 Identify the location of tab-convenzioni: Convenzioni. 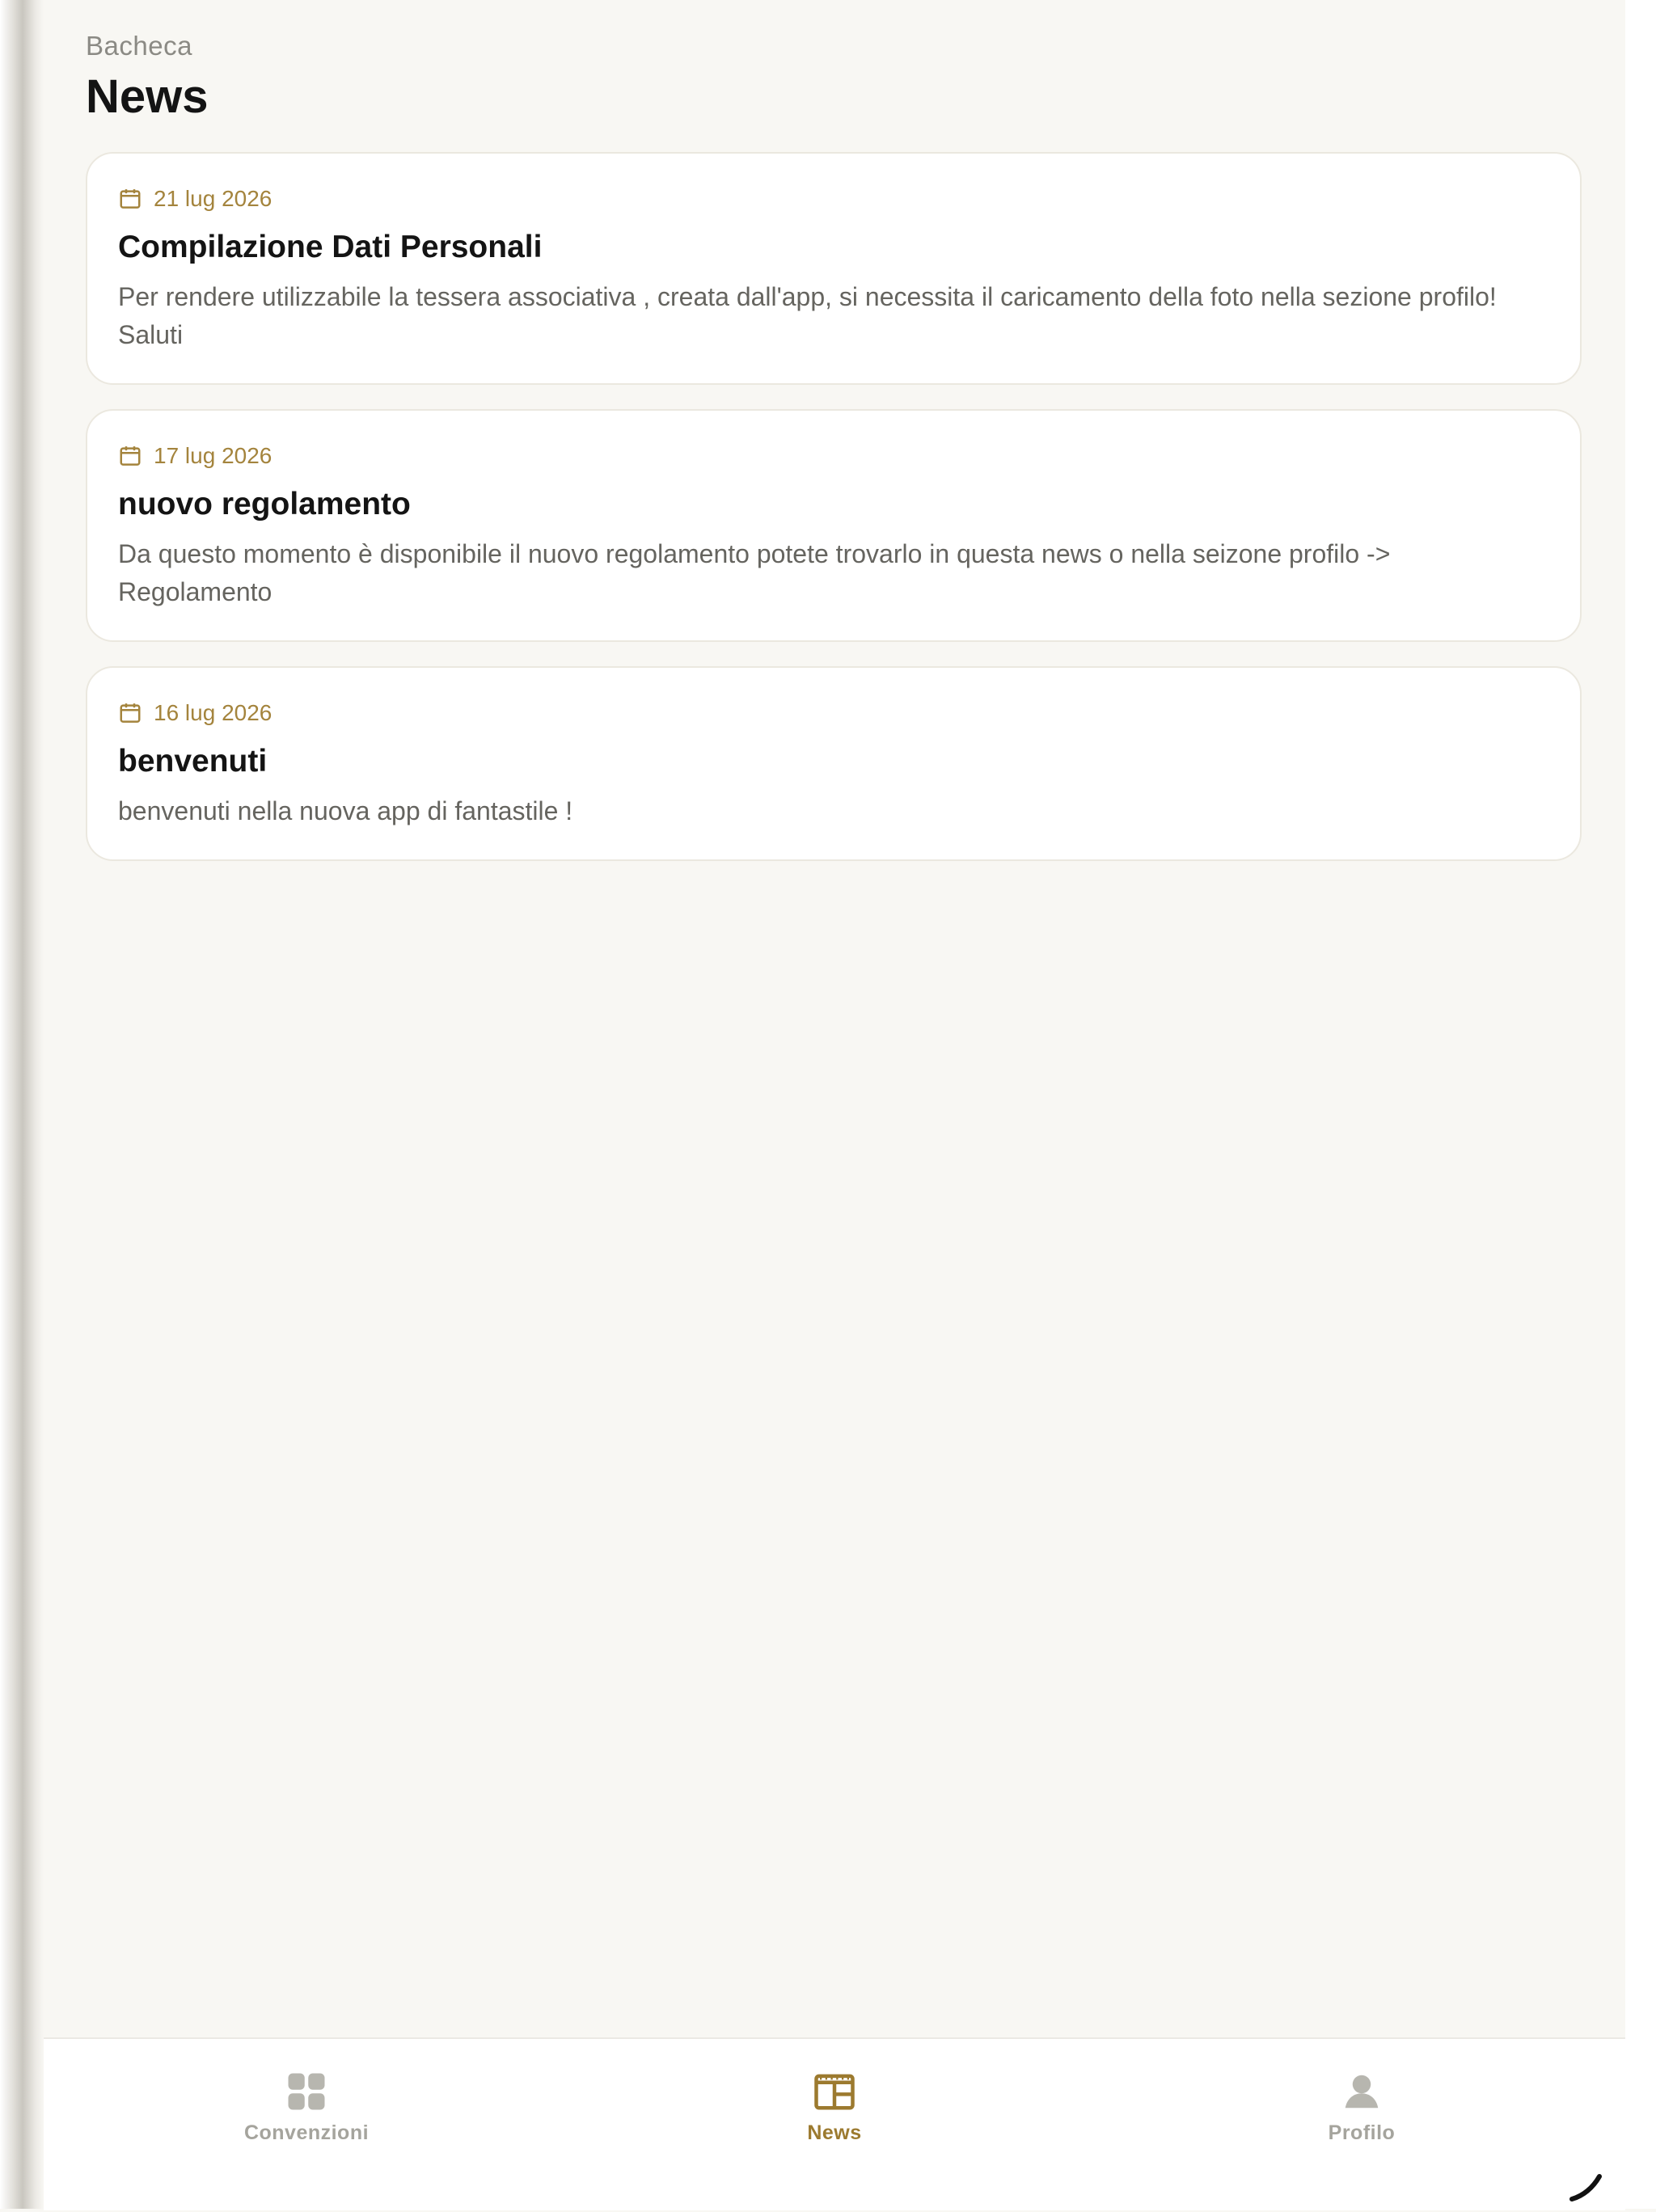
(306, 2107).